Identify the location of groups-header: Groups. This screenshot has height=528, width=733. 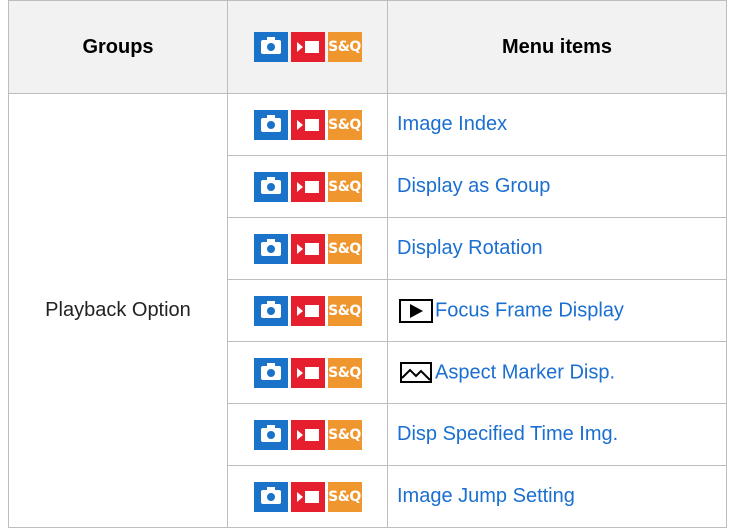
(118, 47).